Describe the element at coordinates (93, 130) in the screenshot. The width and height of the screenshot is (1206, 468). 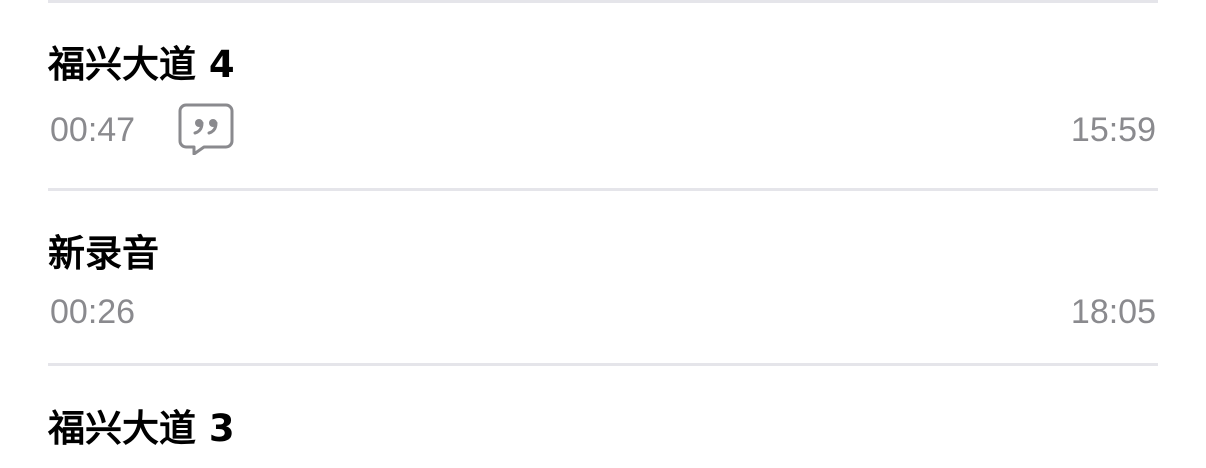
I see `recording-duration: 00:47` at that location.